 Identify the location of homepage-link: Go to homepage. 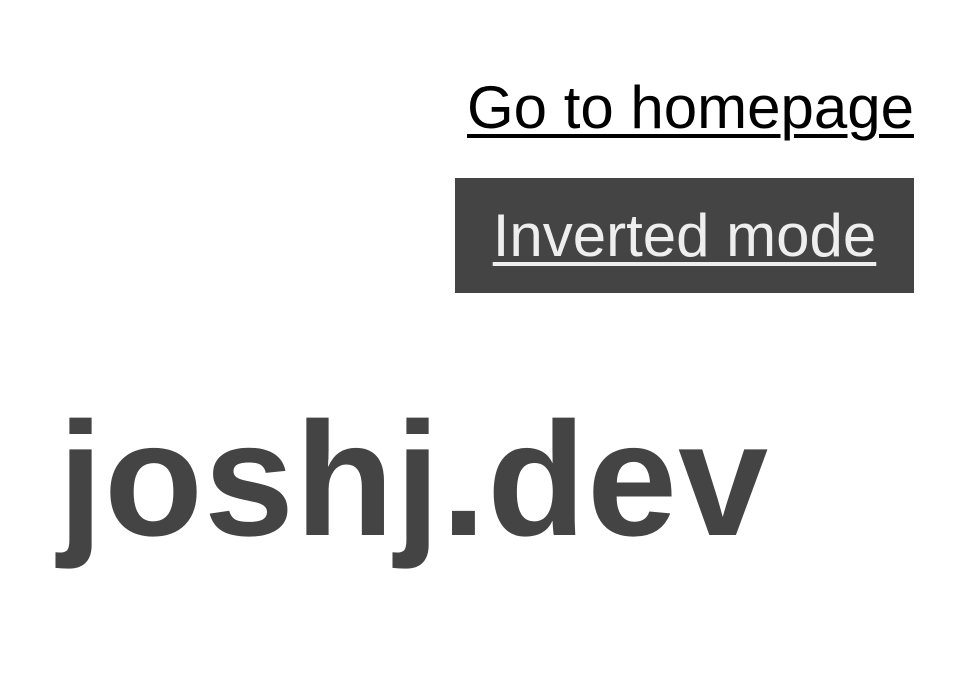
(690, 108).